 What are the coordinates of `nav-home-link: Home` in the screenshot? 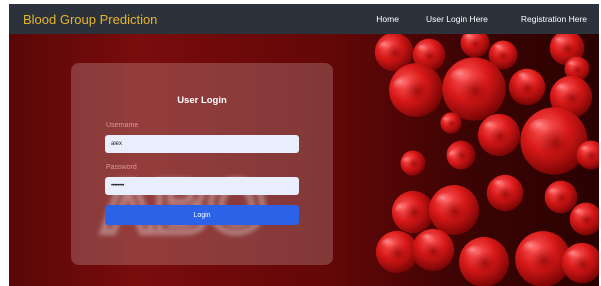 It's located at (387, 19).